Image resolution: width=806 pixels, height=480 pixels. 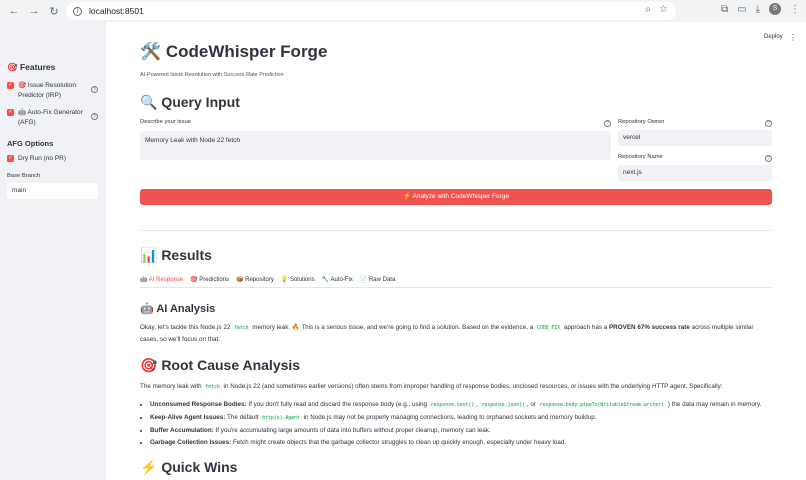 What do you see at coordinates (14, 11) in the screenshot?
I see `back-icon: ←` at bounding box center [14, 11].